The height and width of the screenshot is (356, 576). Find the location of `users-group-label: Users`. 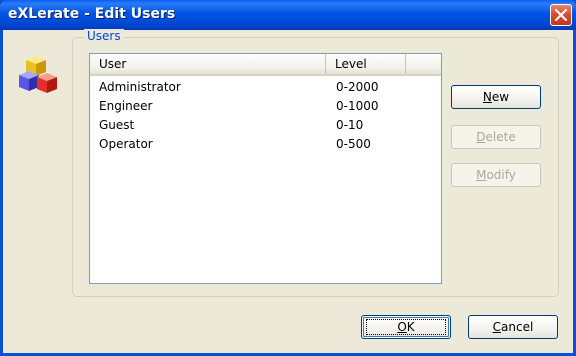

users-group-label: Users is located at coordinates (104, 36).